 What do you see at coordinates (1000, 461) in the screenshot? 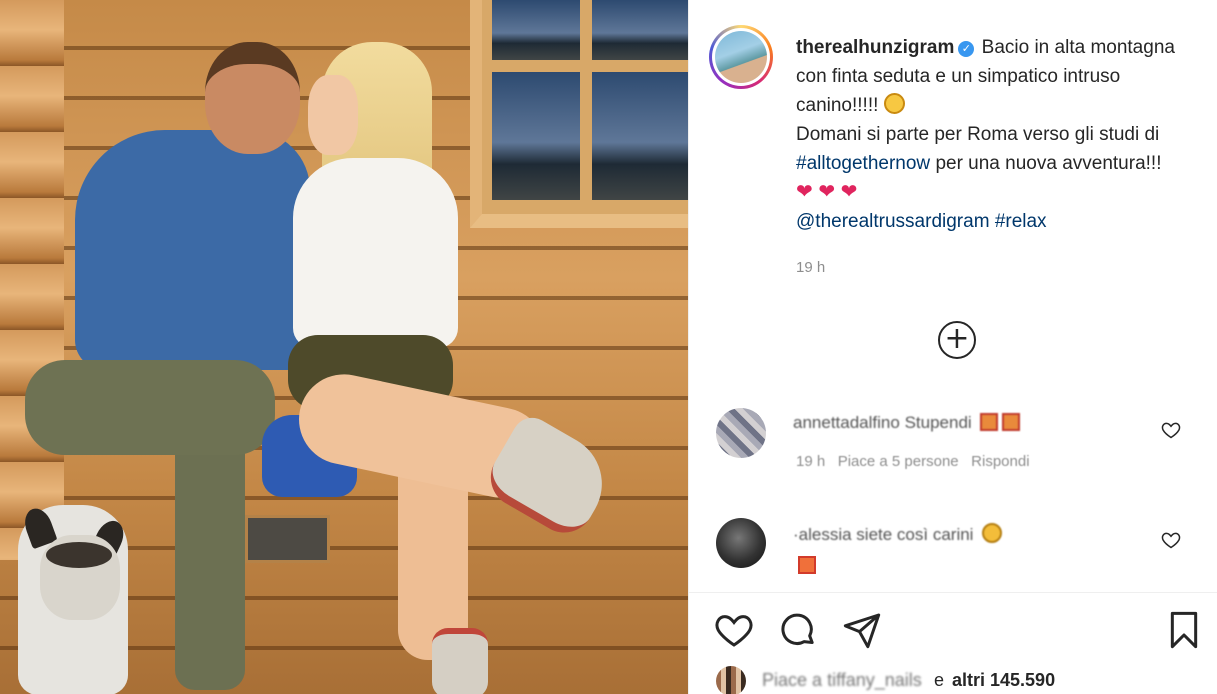
I see `reply-button: Rispondi` at bounding box center [1000, 461].